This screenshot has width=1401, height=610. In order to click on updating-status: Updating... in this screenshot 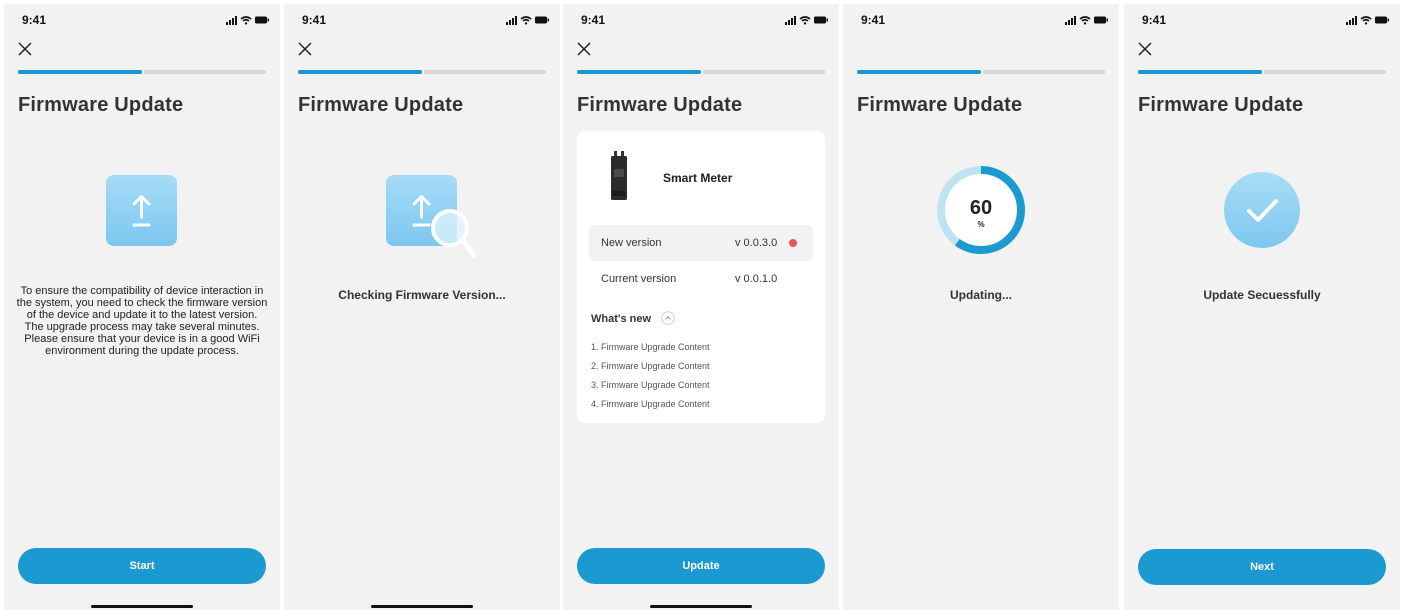, I will do `click(981, 295)`.